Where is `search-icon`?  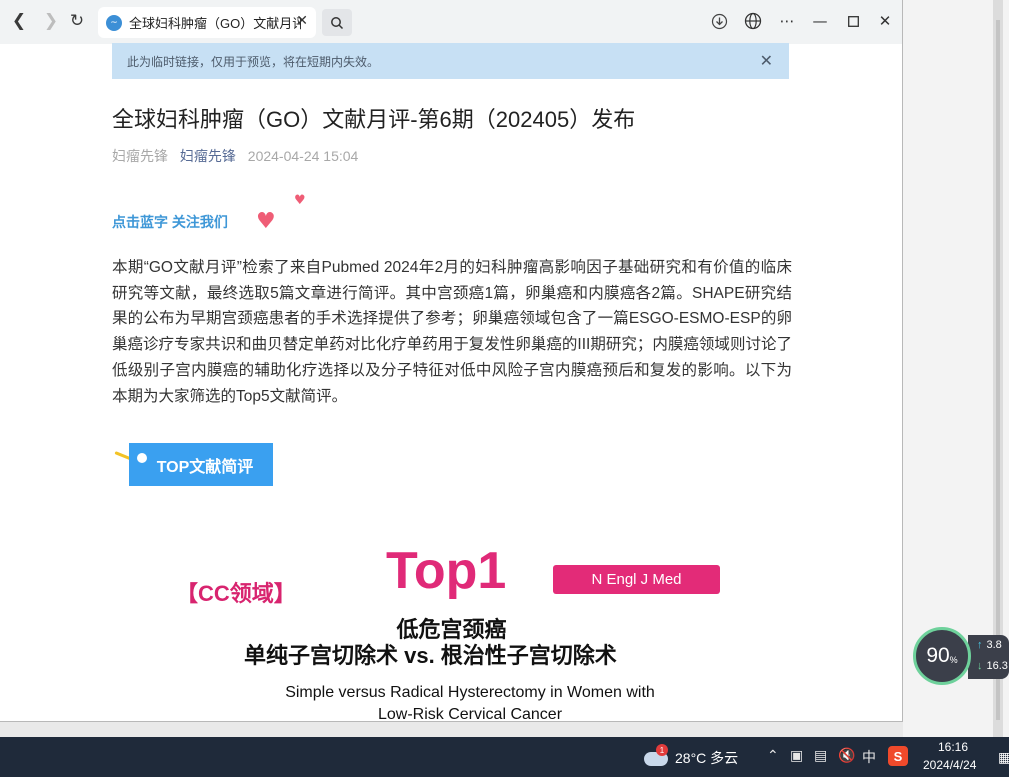 search-icon is located at coordinates (337, 22).